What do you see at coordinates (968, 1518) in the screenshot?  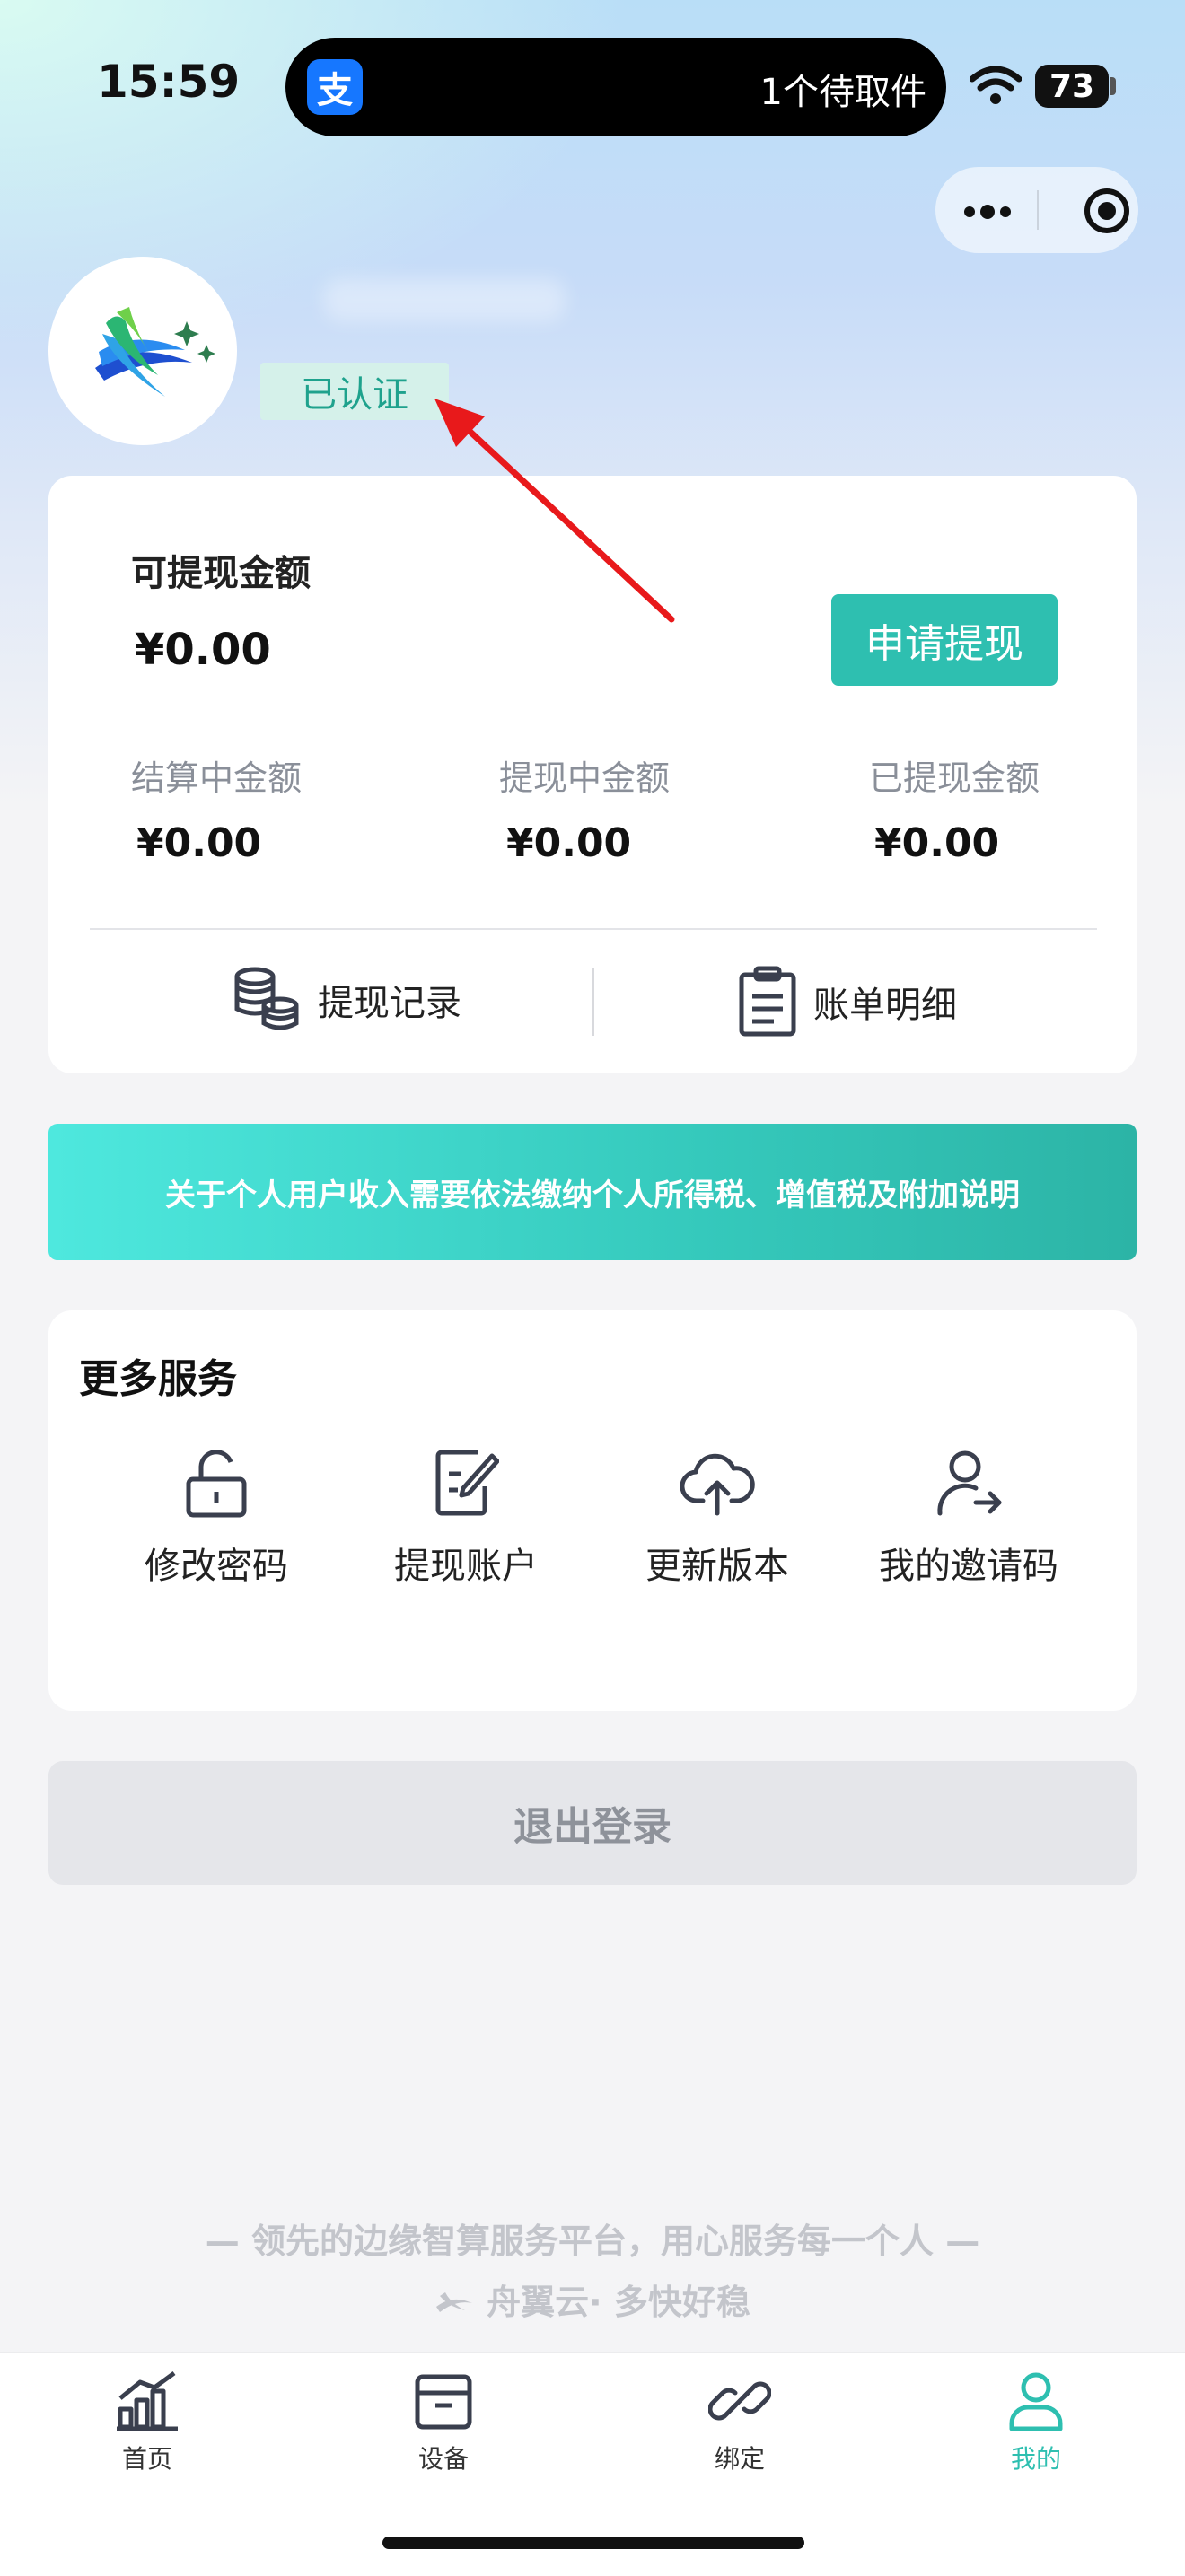 I see `invite-code-button: 我的邀请码` at bounding box center [968, 1518].